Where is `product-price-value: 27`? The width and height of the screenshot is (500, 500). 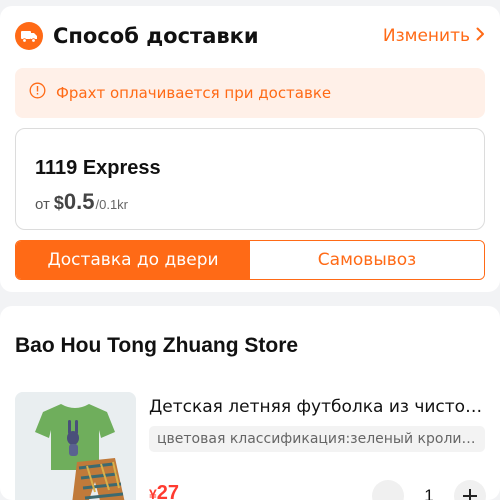 product-price-value: 27 is located at coordinates (168, 491).